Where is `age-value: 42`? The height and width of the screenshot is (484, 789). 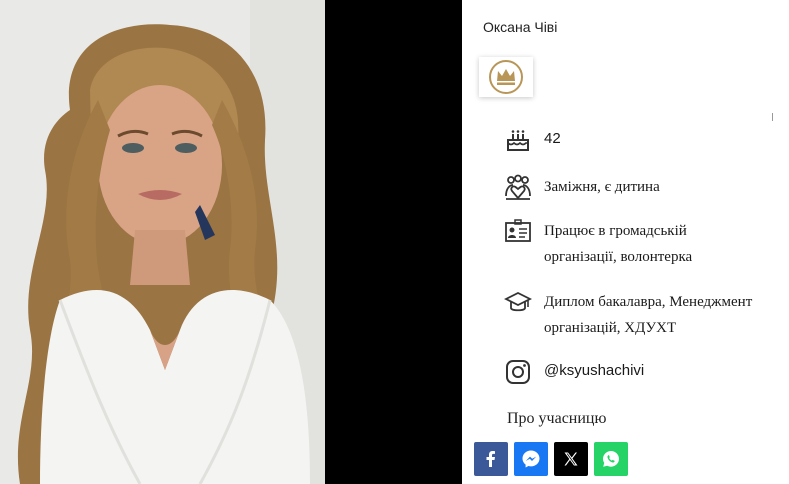
age-value: 42 is located at coordinates (552, 138).